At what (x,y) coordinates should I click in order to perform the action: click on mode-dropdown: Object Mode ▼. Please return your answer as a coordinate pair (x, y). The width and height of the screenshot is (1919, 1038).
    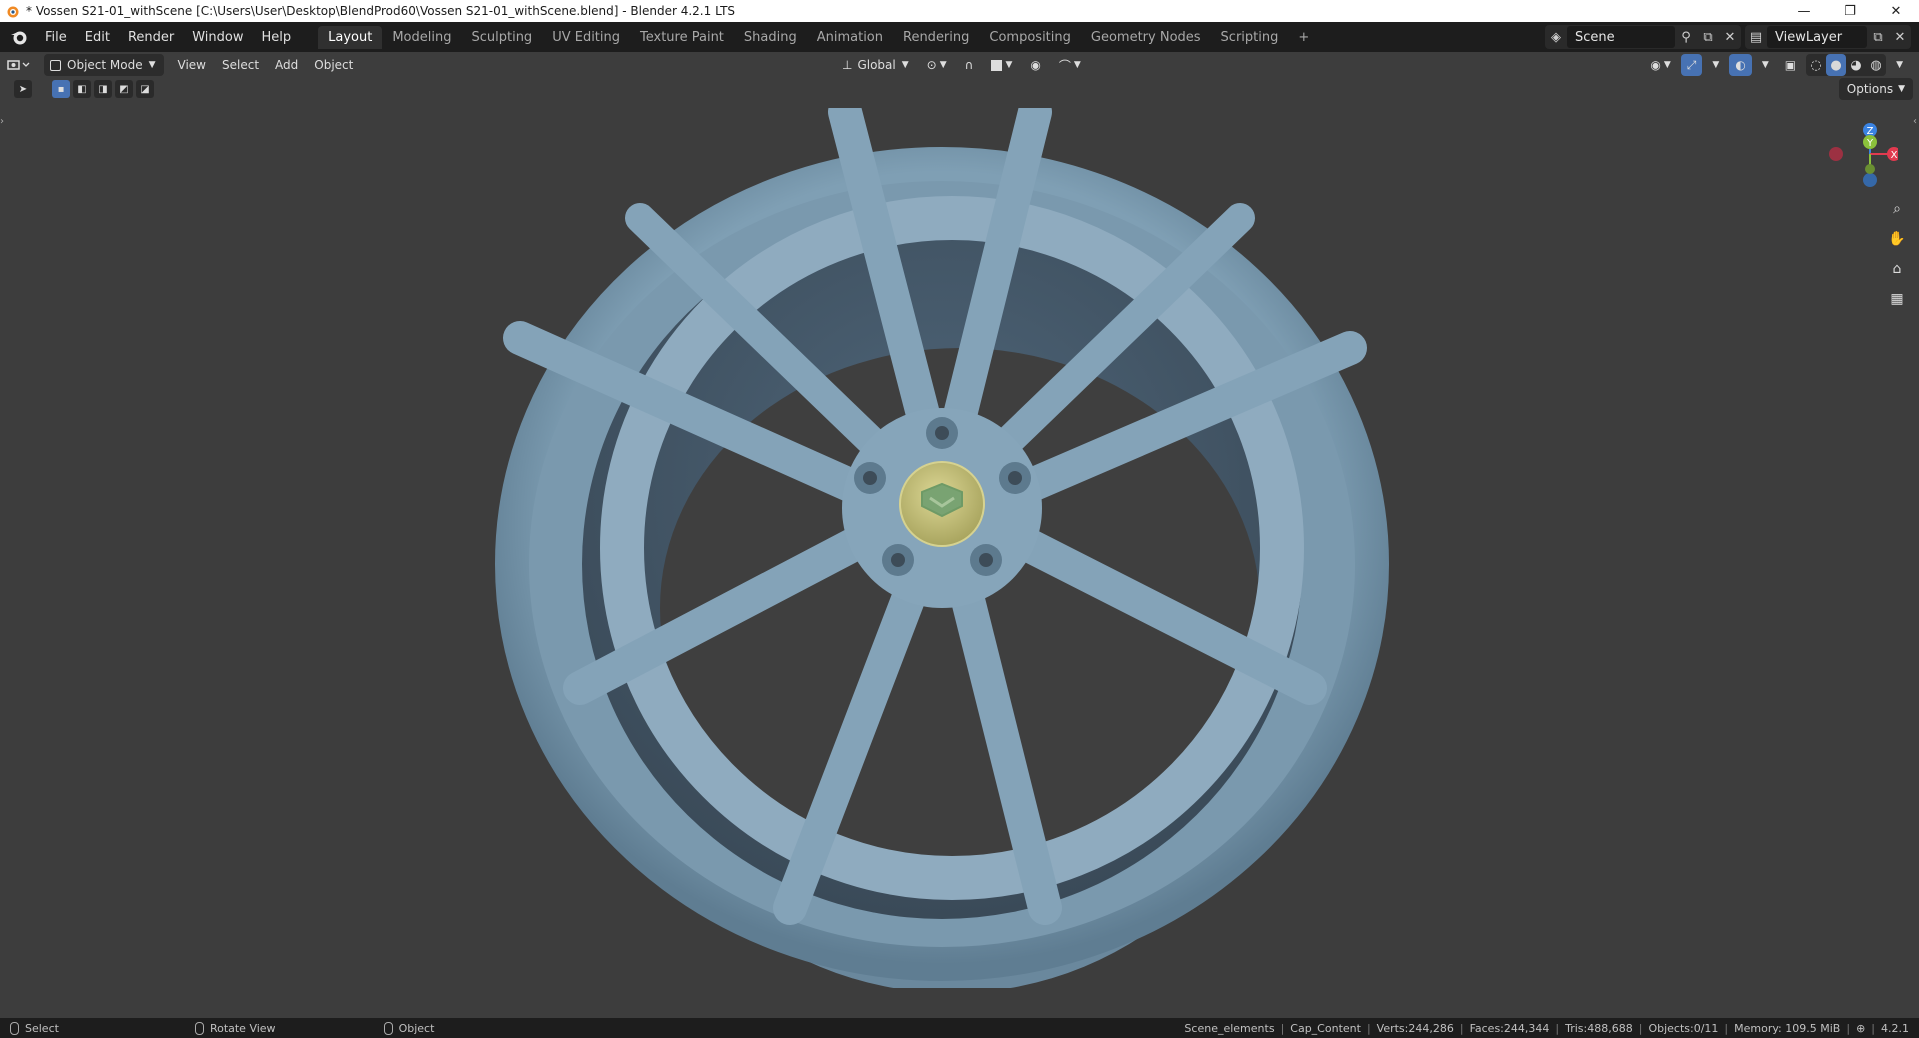
    Looking at the image, I should click on (104, 65).